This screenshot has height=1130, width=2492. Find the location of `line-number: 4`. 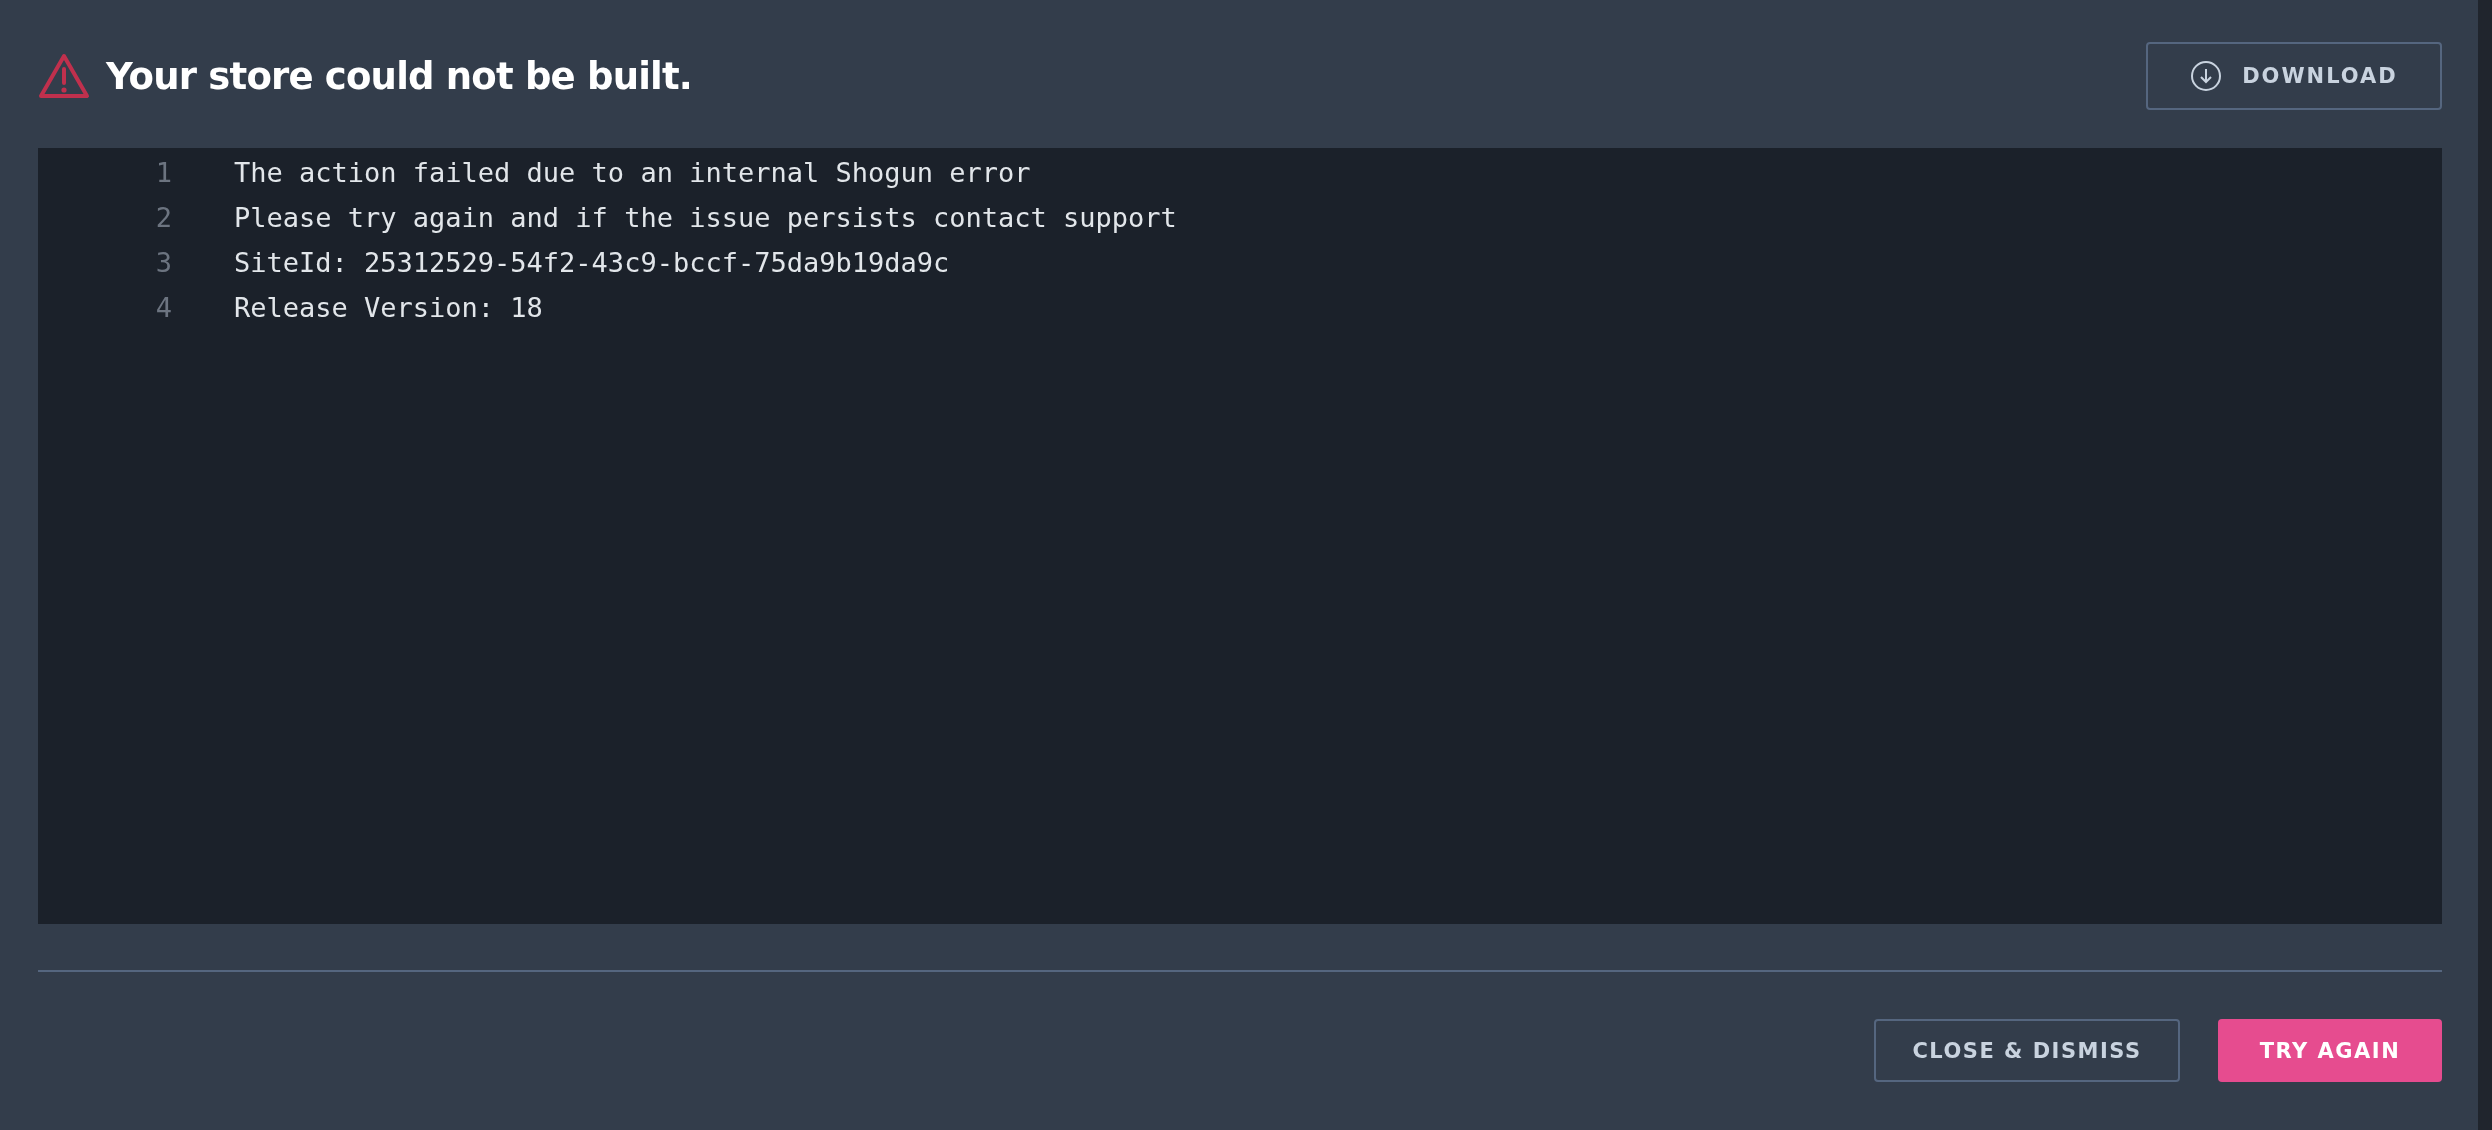

line-number: 4 is located at coordinates (163, 307).